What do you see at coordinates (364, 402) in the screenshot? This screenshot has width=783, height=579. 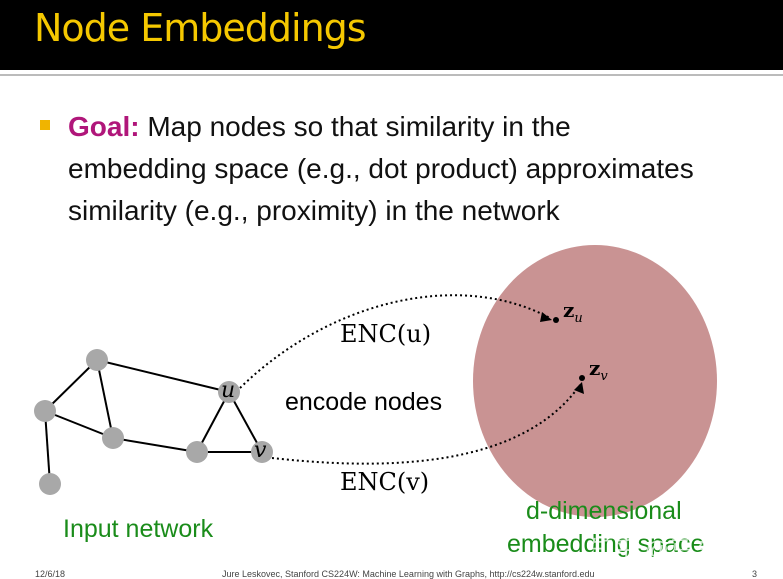 I see `encode-nodes-label: encode nodes` at bounding box center [364, 402].